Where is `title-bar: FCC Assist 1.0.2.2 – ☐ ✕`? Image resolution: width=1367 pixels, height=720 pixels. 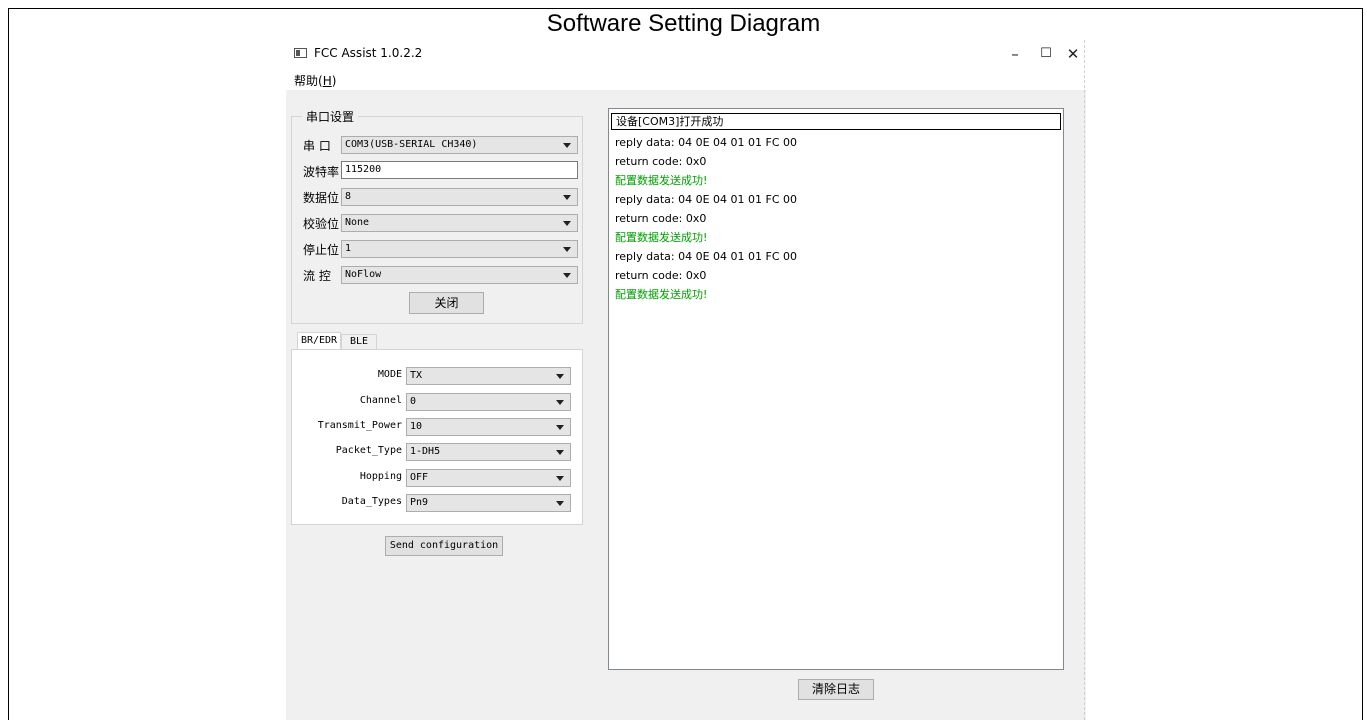 title-bar: FCC Assist 1.0.2.2 – ☐ ✕ is located at coordinates (686, 54).